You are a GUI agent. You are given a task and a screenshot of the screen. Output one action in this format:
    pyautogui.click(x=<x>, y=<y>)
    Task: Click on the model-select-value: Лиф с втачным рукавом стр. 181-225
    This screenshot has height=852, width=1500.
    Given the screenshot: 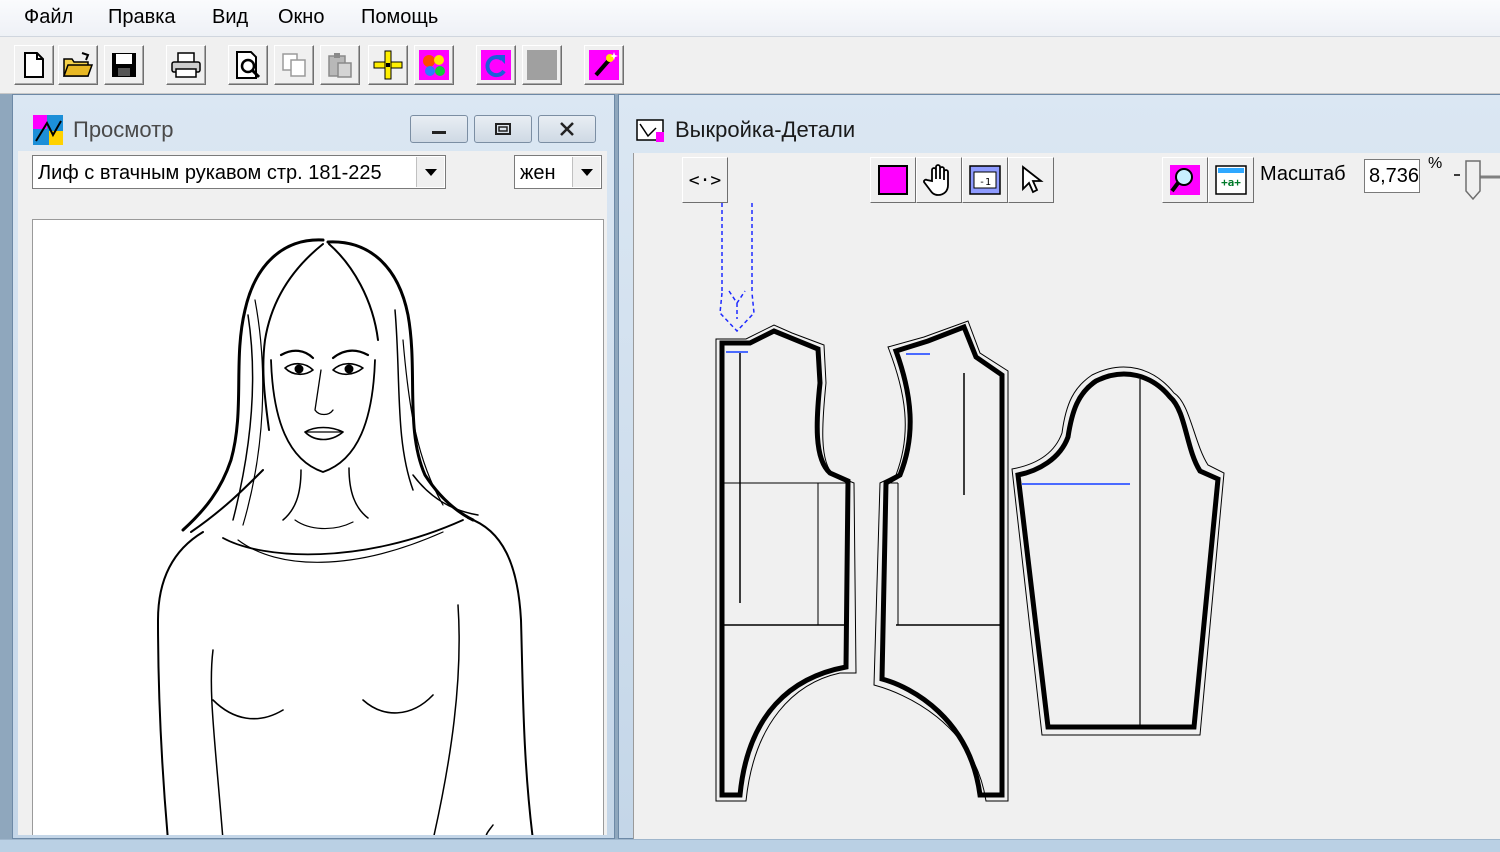 What is the action you would take?
    pyautogui.click(x=210, y=173)
    